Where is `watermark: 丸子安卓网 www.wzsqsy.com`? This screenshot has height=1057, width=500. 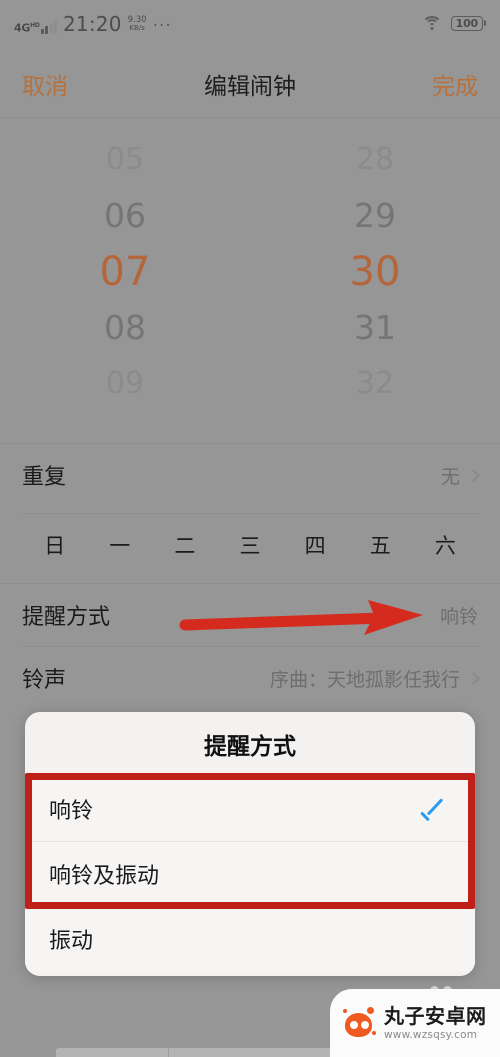 watermark: 丸子安卓网 www.wzsqsy.com is located at coordinates (415, 1023).